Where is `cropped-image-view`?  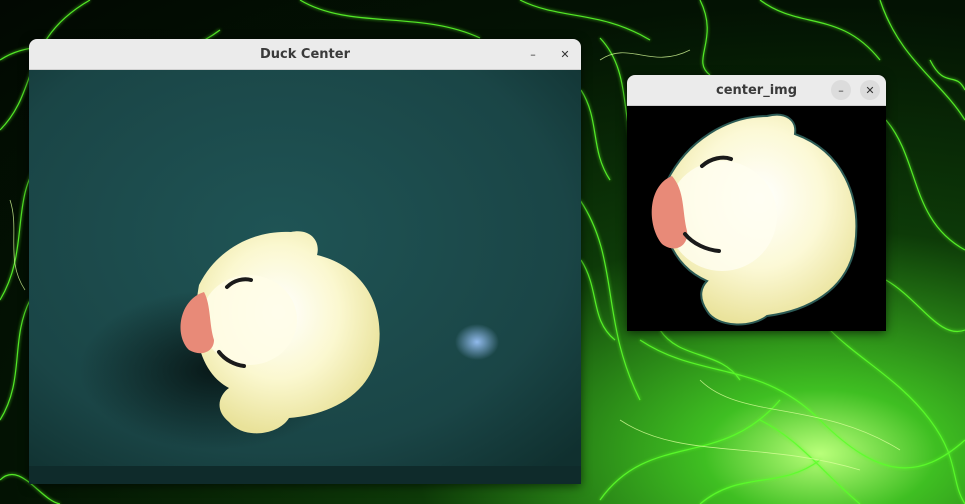
cropped-image-view is located at coordinates (756, 218).